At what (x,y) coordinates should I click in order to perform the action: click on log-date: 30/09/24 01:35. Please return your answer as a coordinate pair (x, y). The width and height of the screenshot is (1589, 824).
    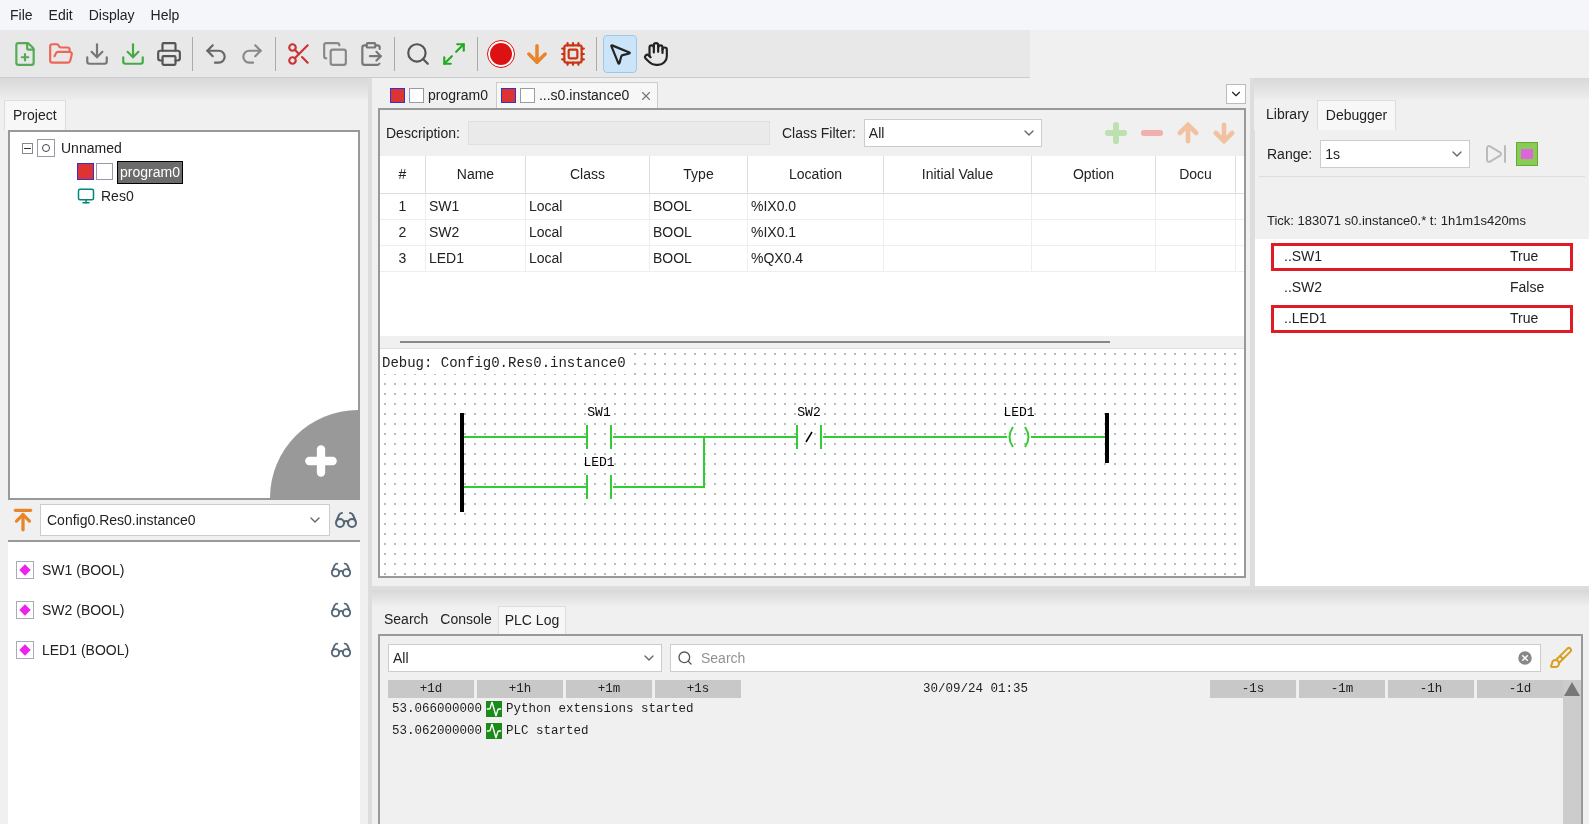
    Looking at the image, I should click on (975, 689).